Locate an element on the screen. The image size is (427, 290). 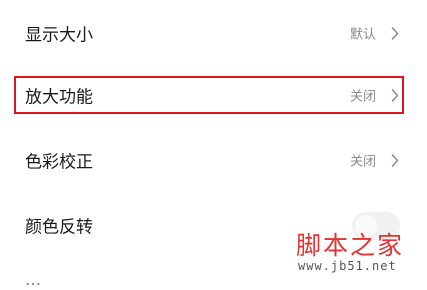
setting-label: 色彩校正 is located at coordinates (59, 162).